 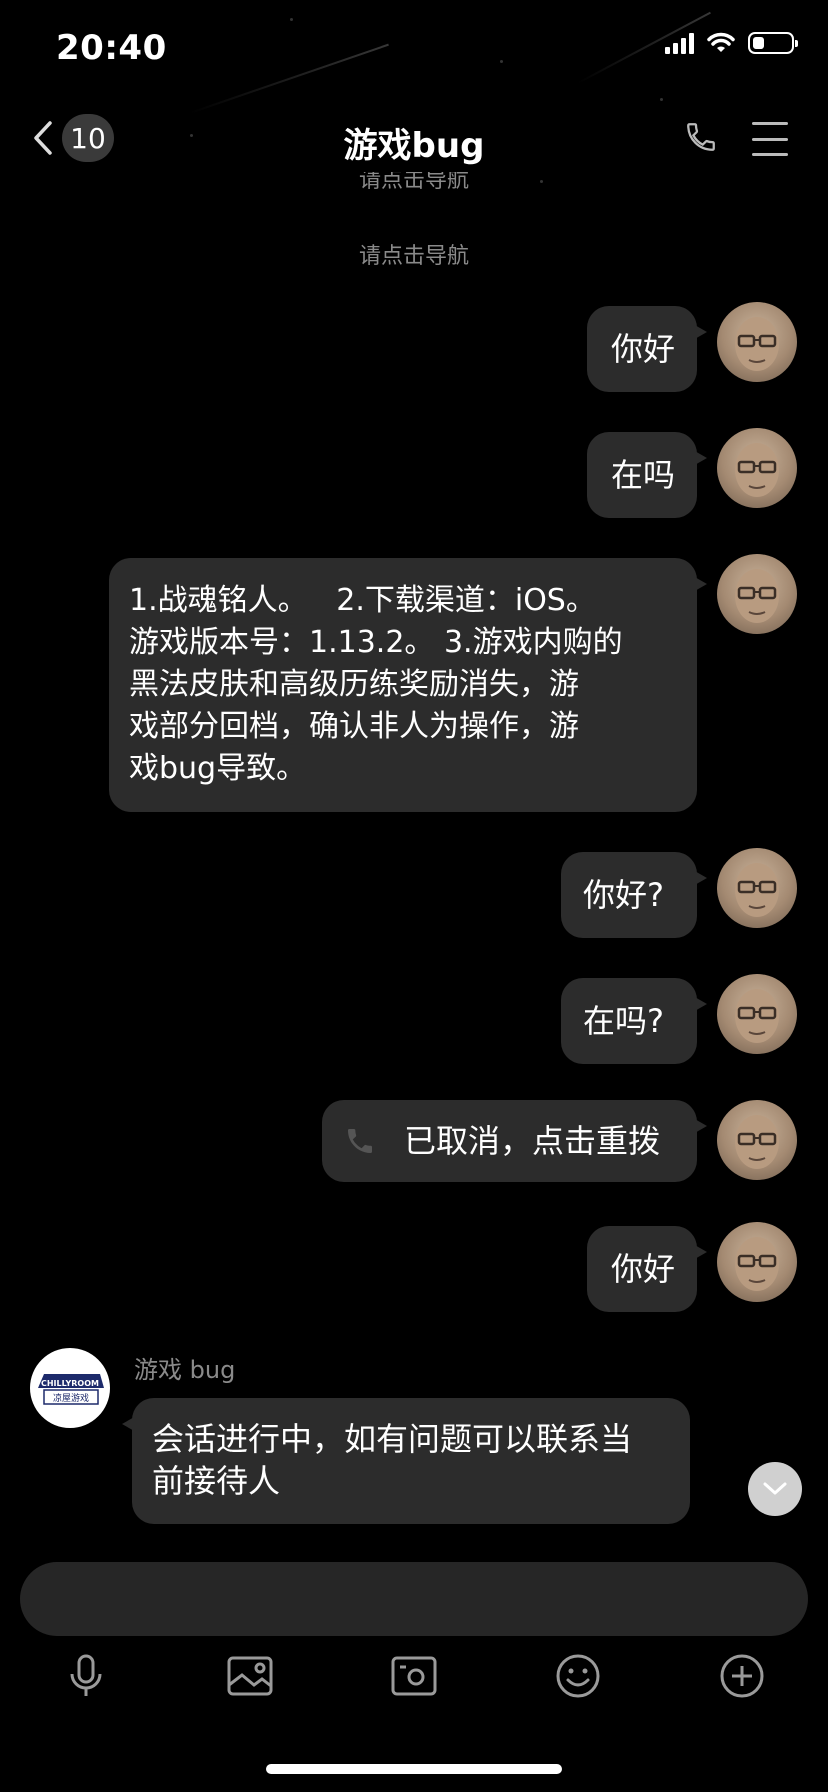 I want to click on more-button, so click(x=742, y=1676).